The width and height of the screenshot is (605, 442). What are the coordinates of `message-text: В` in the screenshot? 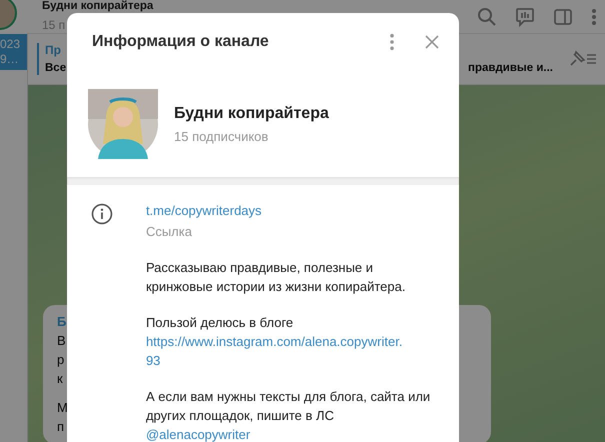 It's located at (61, 341).